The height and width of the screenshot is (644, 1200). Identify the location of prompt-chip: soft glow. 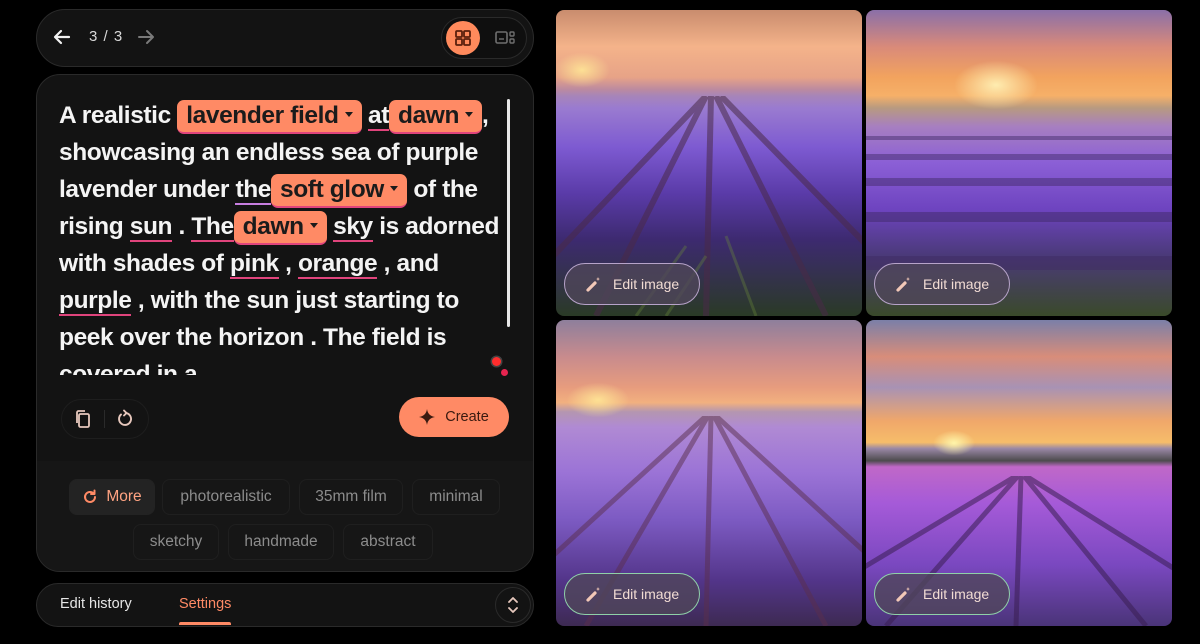
(339, 191).